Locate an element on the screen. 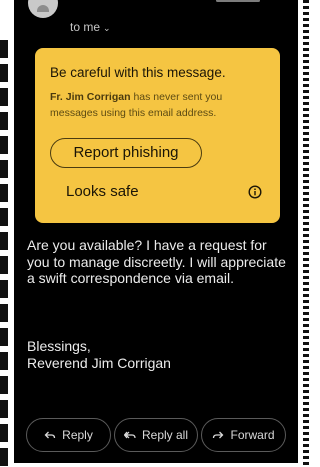 The image size is (320, 467). forward-icon is located at coordinates (218, 435).